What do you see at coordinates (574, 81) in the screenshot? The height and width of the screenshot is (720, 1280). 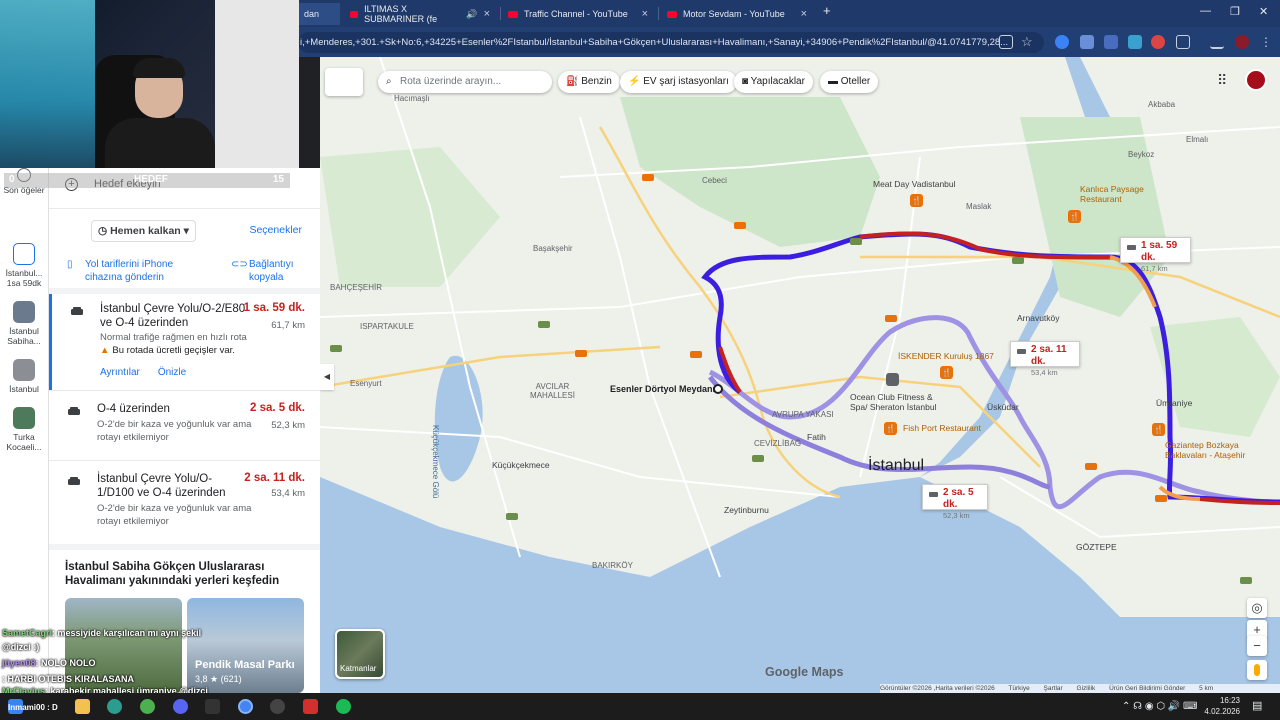 I see `gas-icon: ⛽` at bounding box center [574, 81].